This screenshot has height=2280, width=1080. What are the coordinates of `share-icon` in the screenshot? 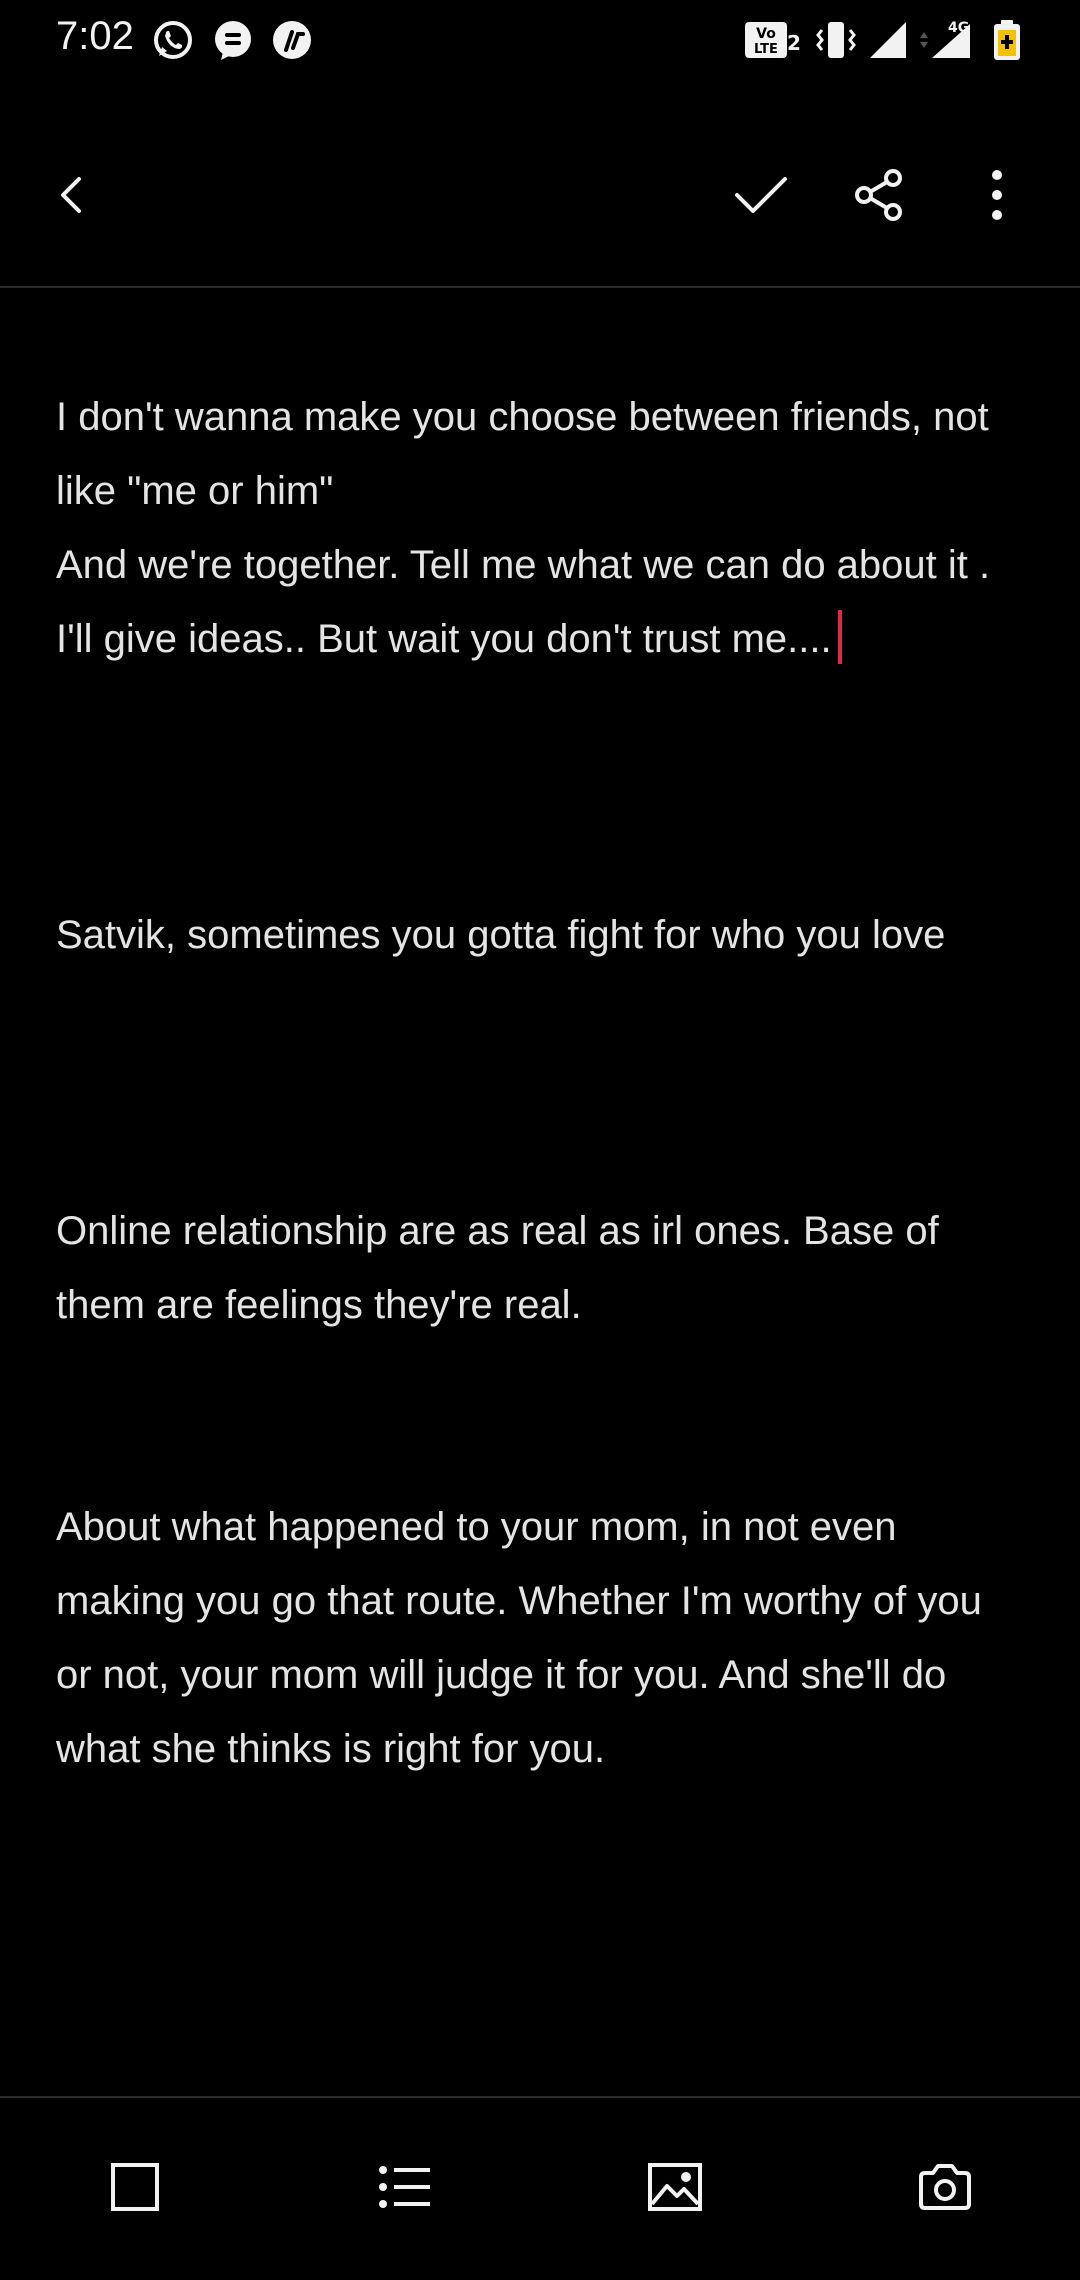 It's located at (878, 195).